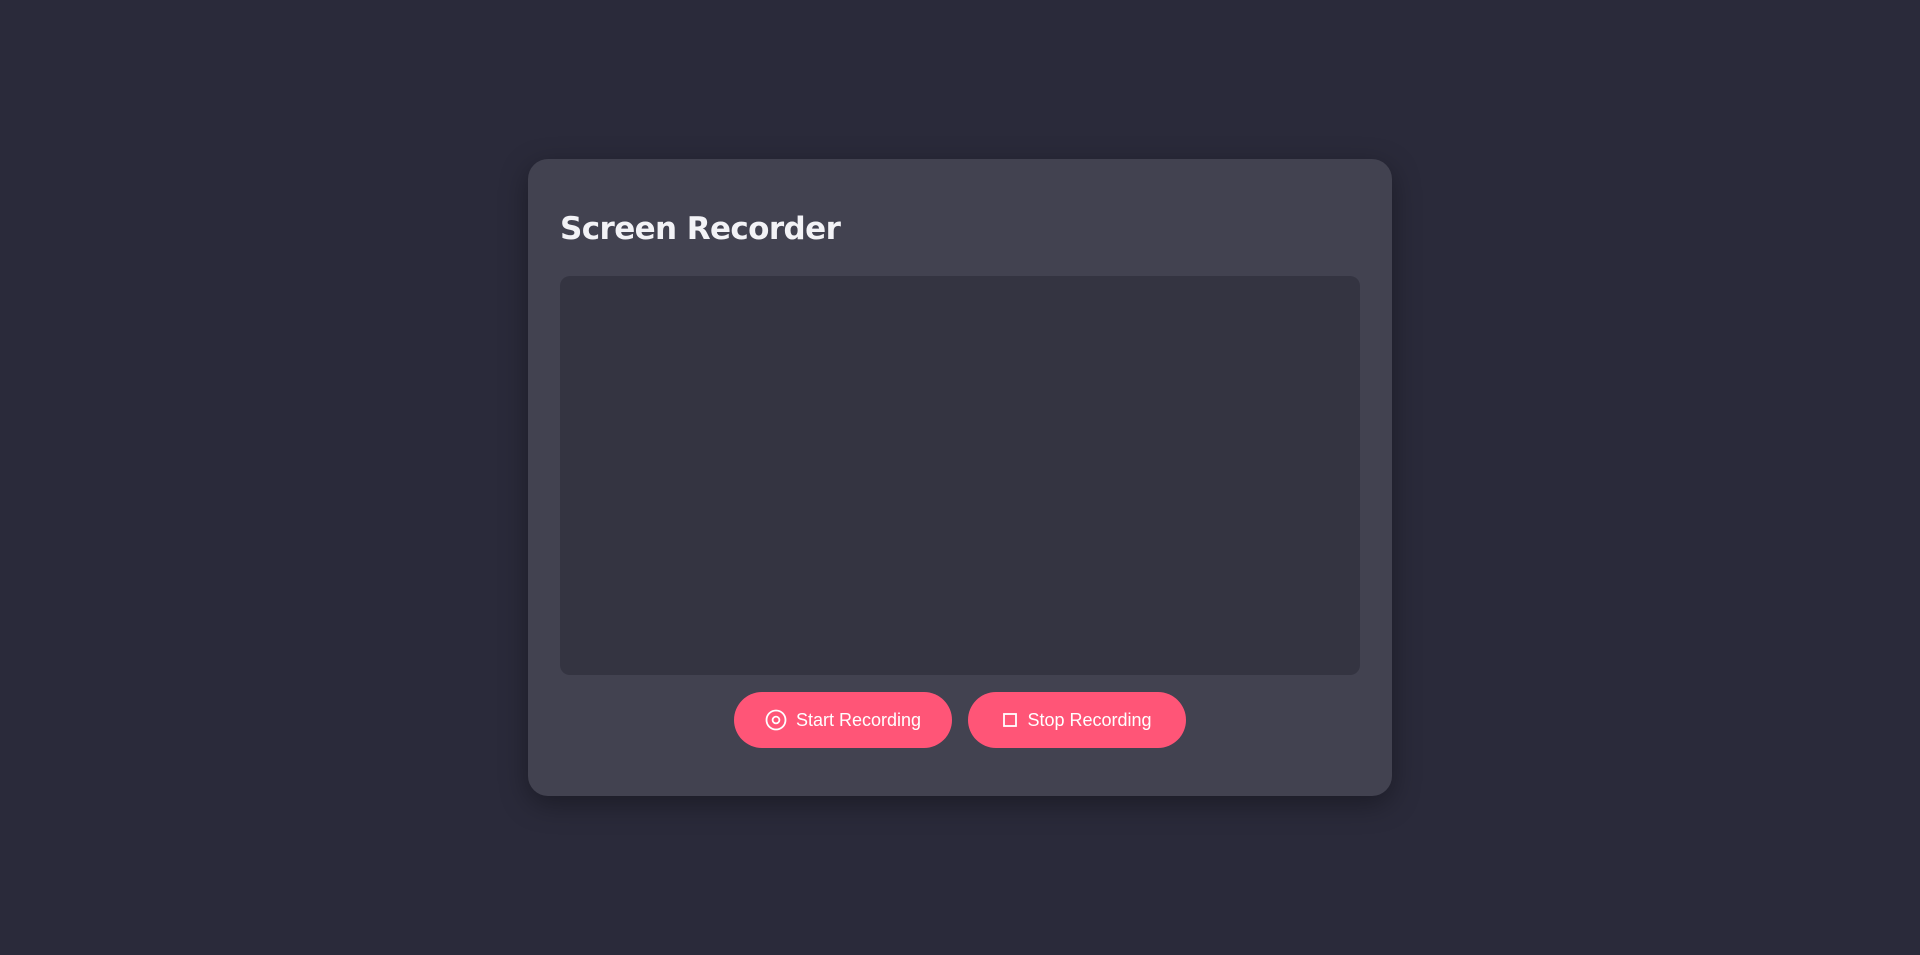 Image resolution: width=1920 pixels, height=955 pixels. What do you see at coordinates (700, 229) in the screenshot?
I see `page-title: Screen Recorder` at bounding box center [700, 229].